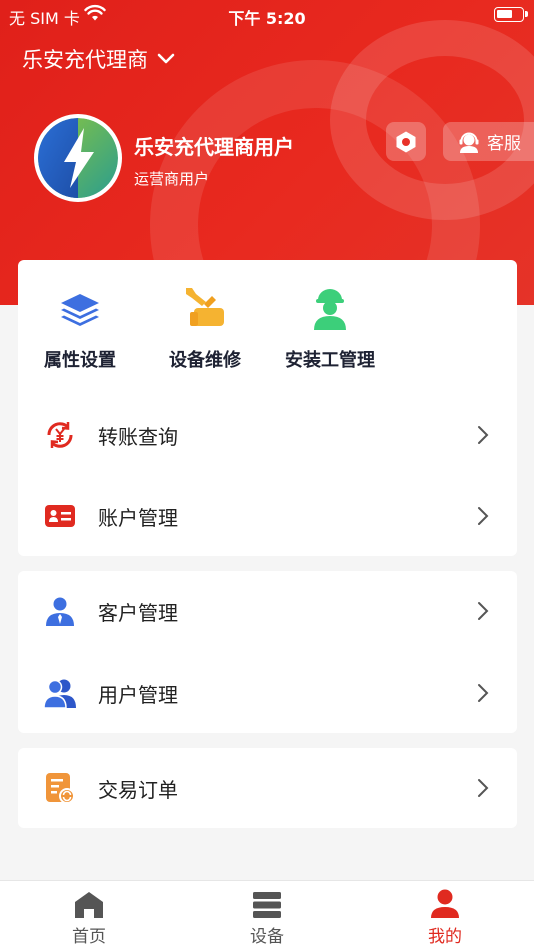 The width and height of the screenshot is (534, 950). I want to click on service-label: 客服, so click(504, 144).